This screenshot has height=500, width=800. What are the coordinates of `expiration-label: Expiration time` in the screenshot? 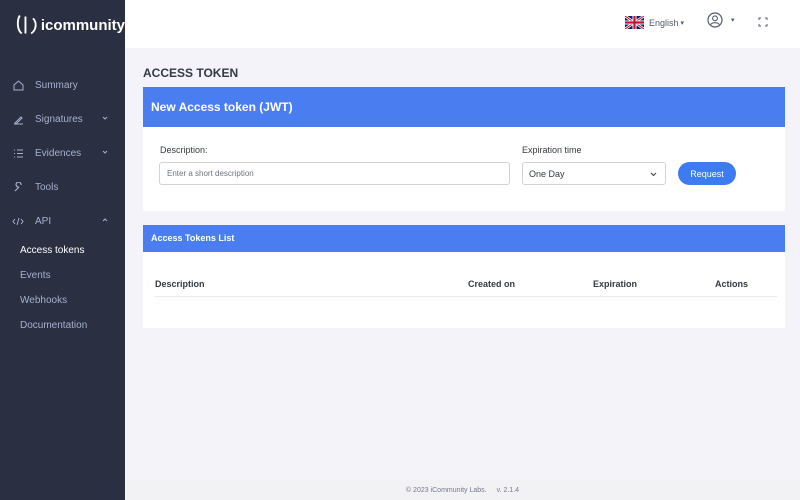 It's located at (552, 150).